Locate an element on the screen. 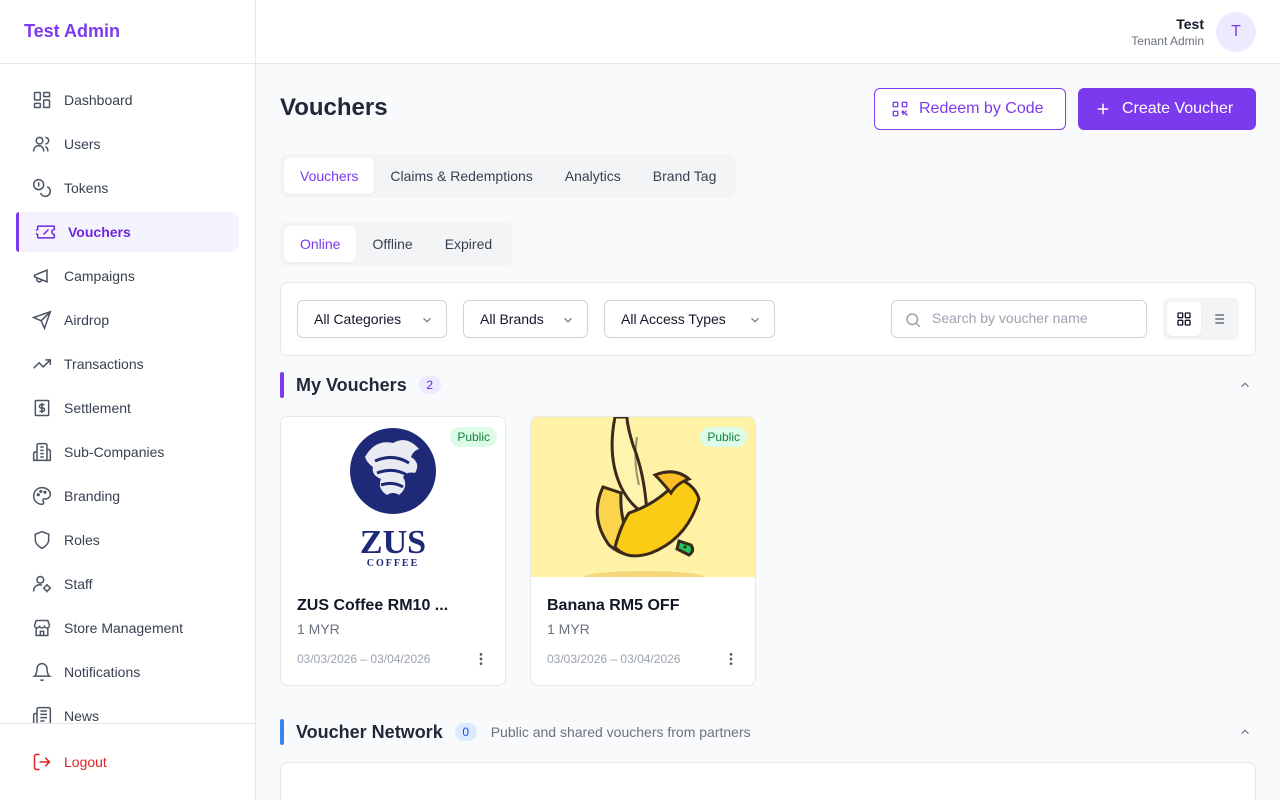  user-name: Test is located at coordinates (1190, 24).